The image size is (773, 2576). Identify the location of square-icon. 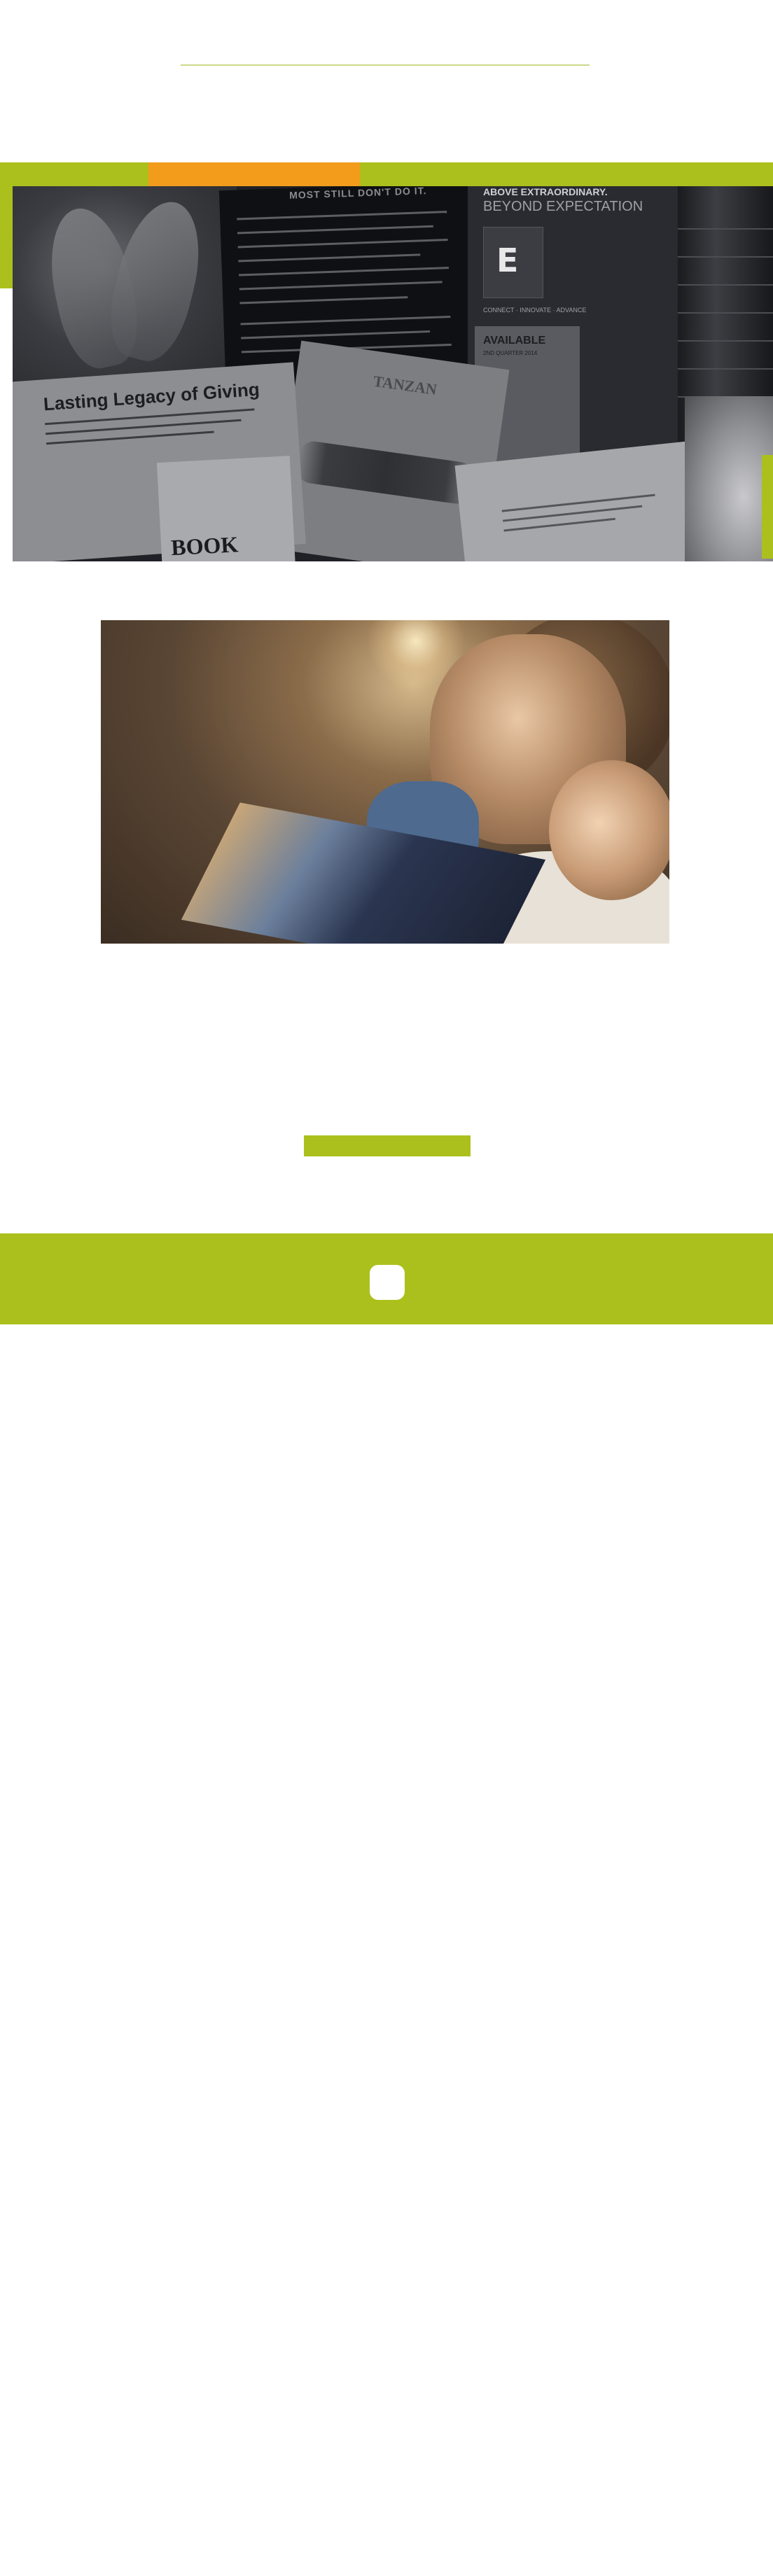
(387, 1282).